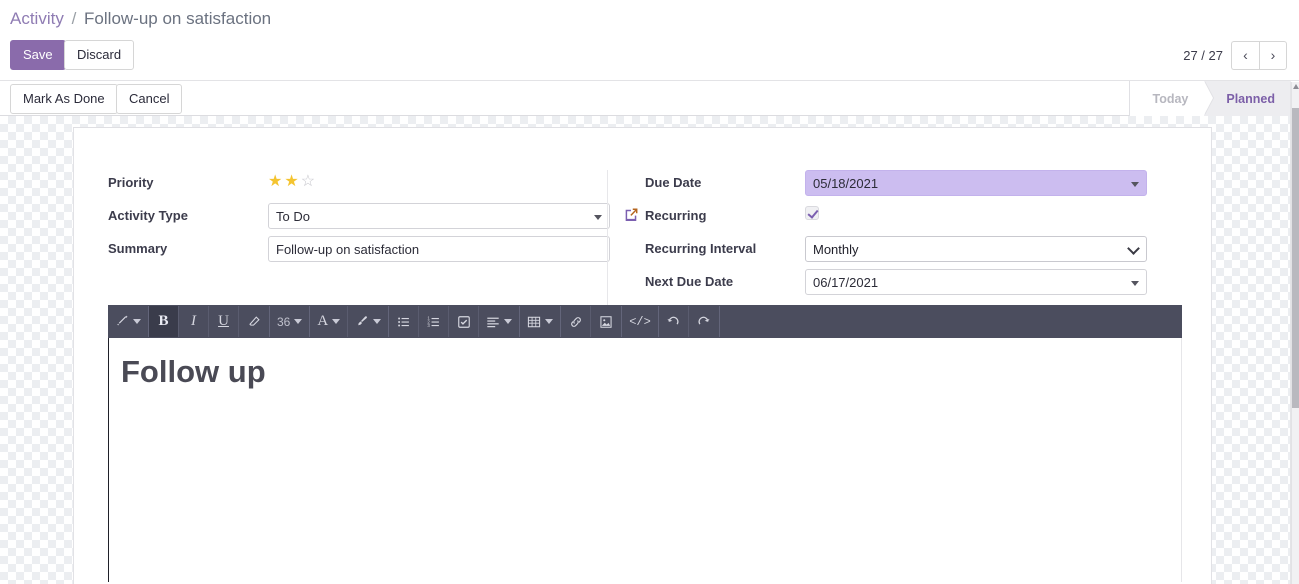 The width and height of the screenshot is (1299, 584). I want to click on editor-toolbar: B I U 36 A 1 2 3 </>, so click(645, 321).